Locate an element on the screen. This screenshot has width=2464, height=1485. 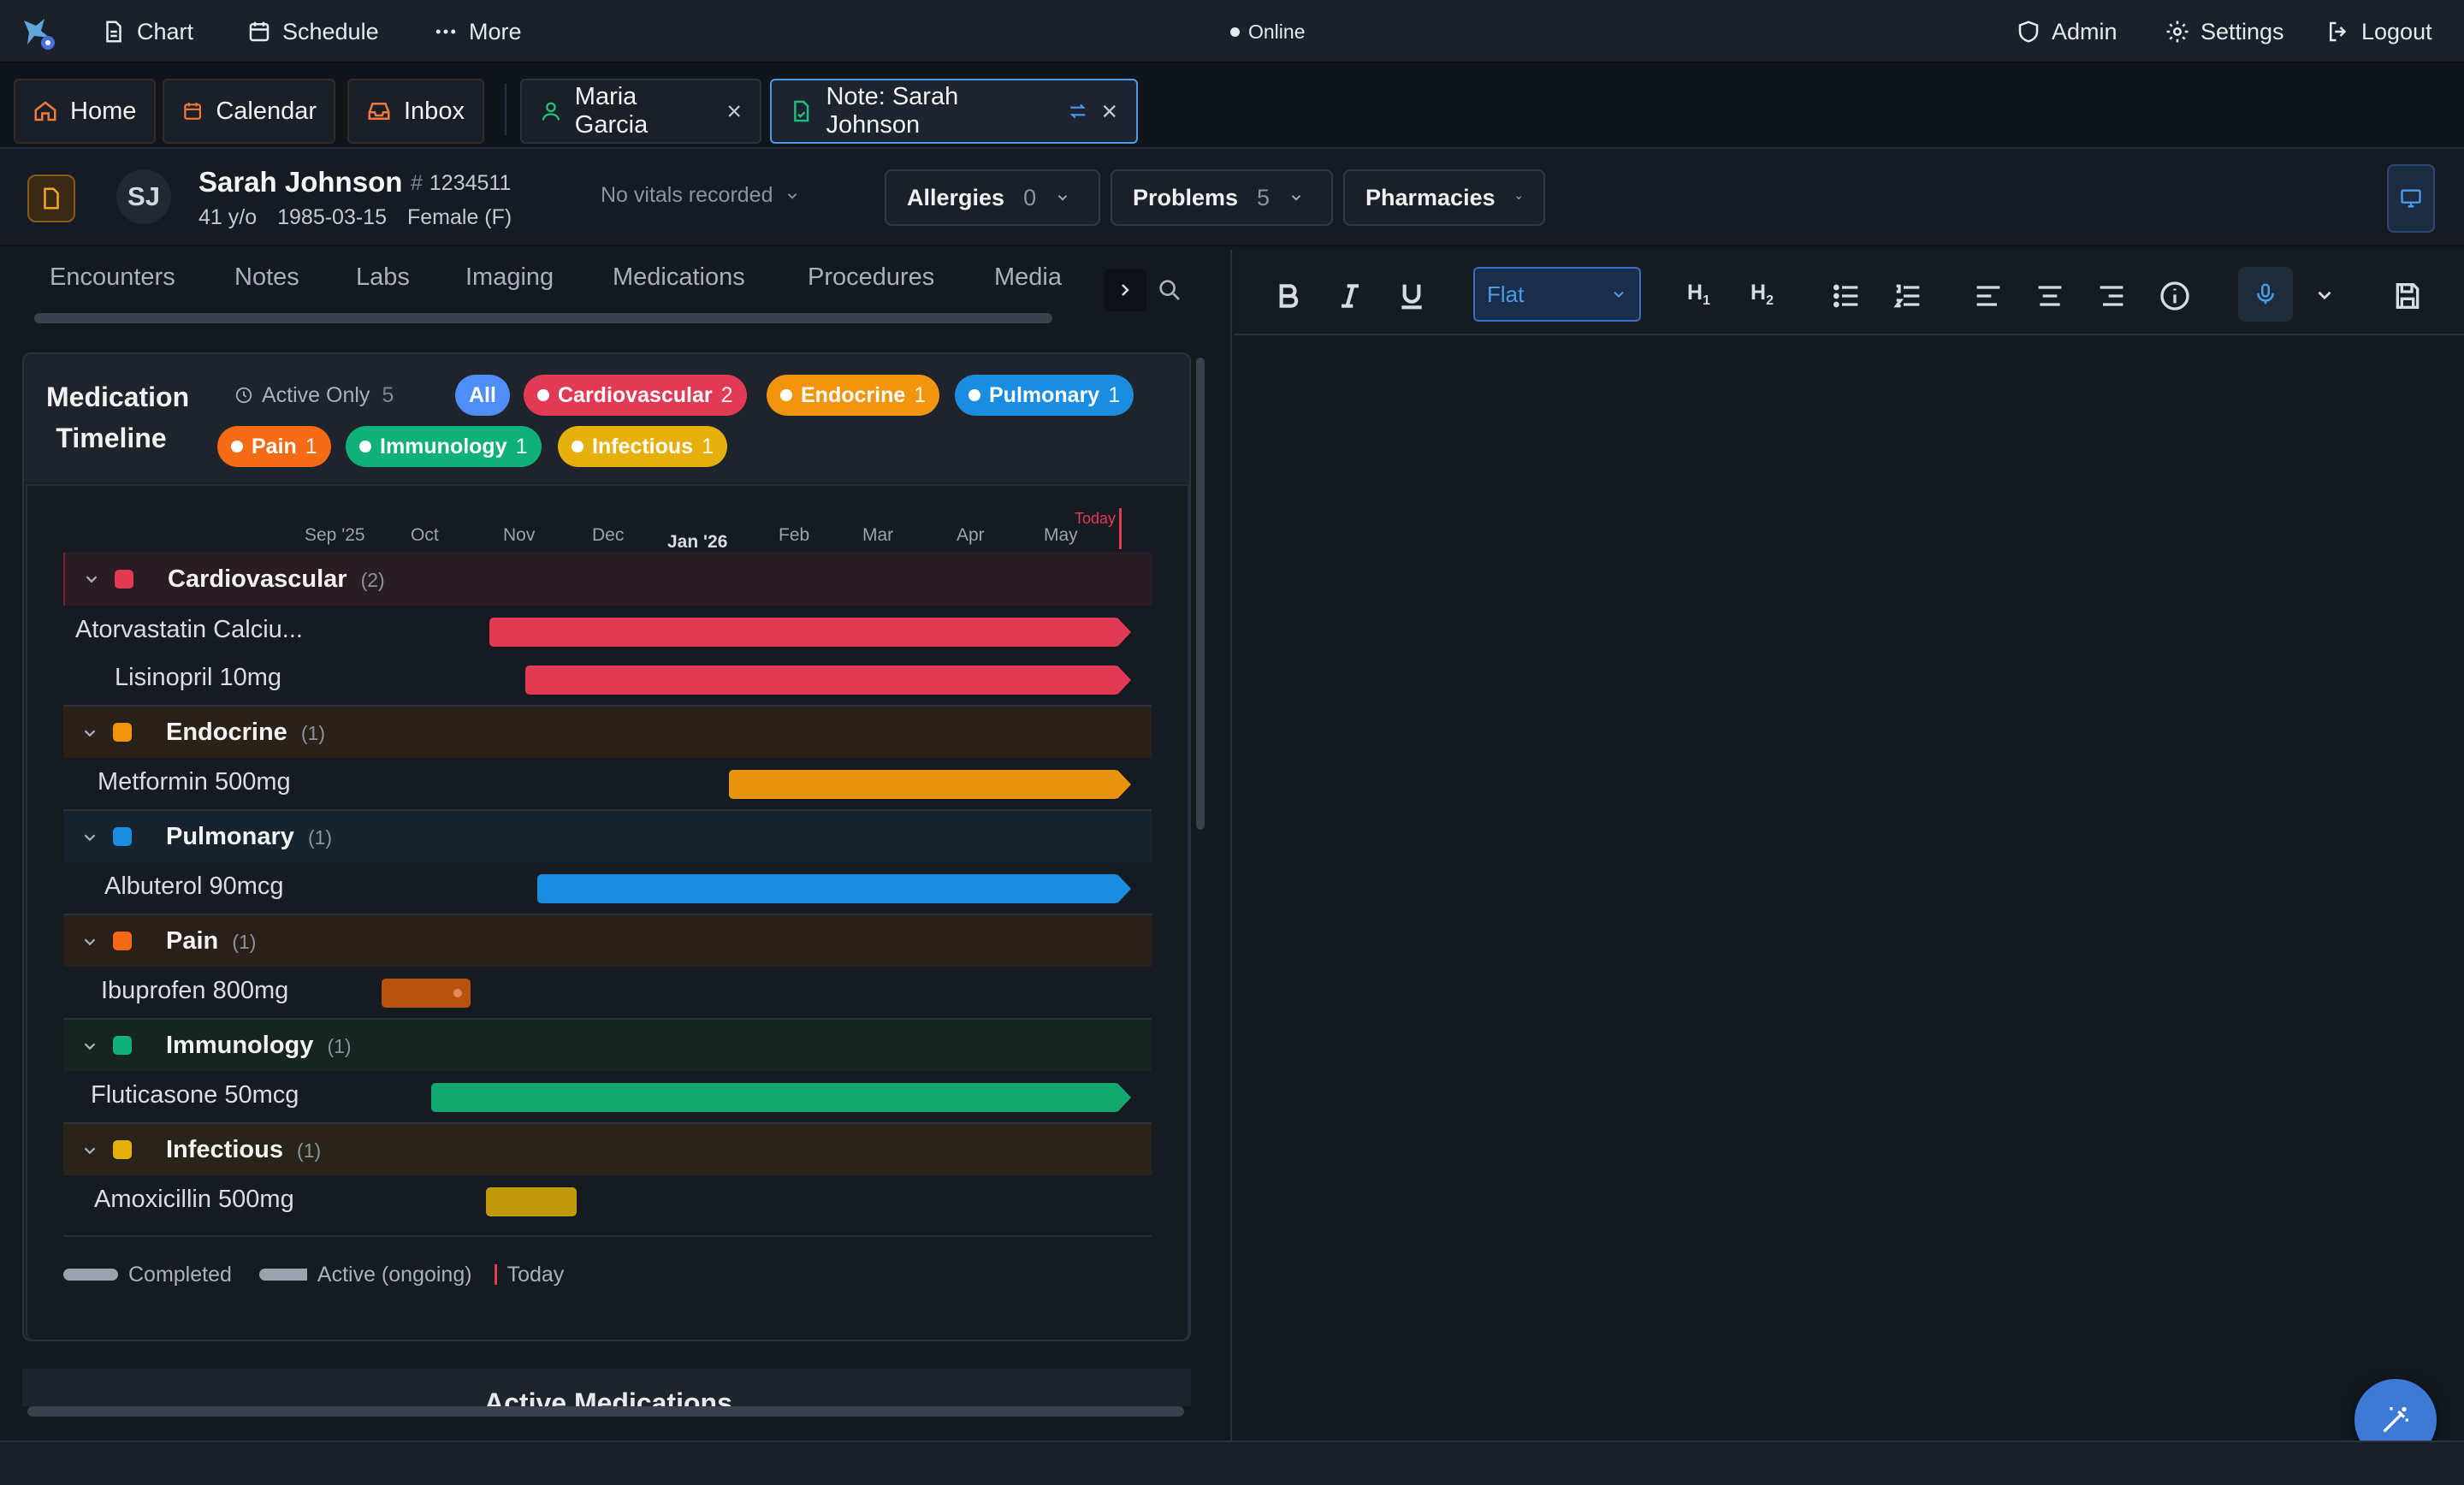
clock-icon is located at coordinates (243, 395).